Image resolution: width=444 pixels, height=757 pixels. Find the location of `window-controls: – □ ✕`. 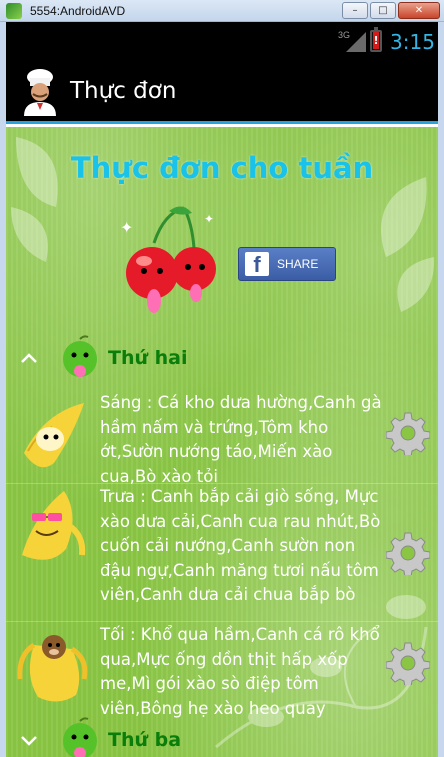

window-controls: – □ ✕ is located at coordinates (391, 10).